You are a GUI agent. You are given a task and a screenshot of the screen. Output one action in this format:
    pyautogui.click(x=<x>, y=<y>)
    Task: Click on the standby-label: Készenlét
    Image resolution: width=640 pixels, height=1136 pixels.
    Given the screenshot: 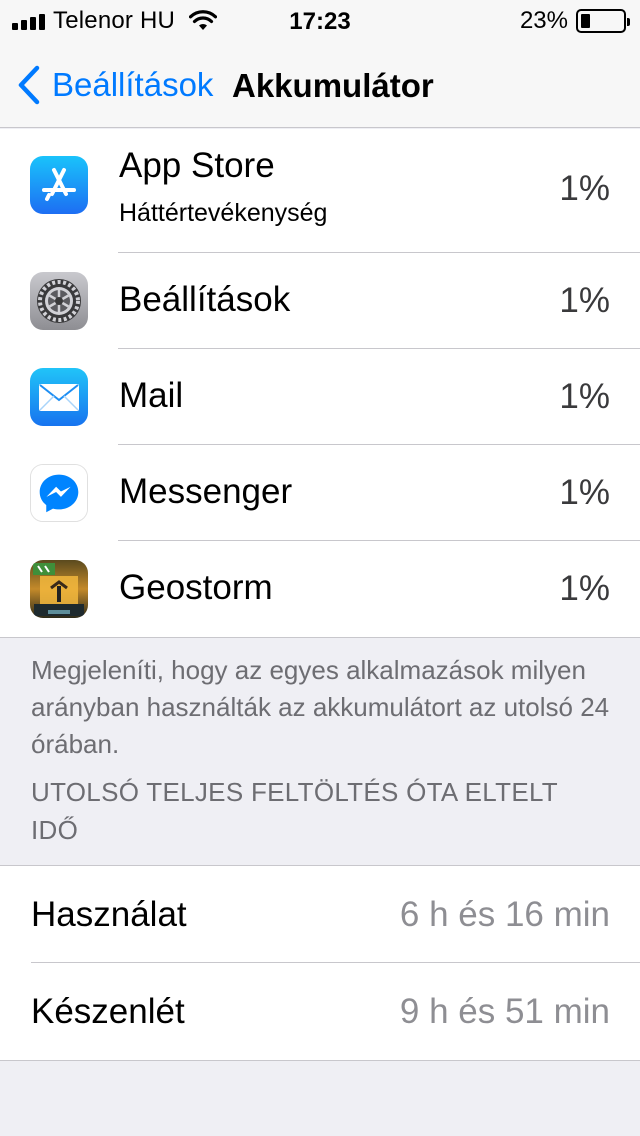 What is the action you would take?
    pyautogui.click(x=108, y=1011)
    